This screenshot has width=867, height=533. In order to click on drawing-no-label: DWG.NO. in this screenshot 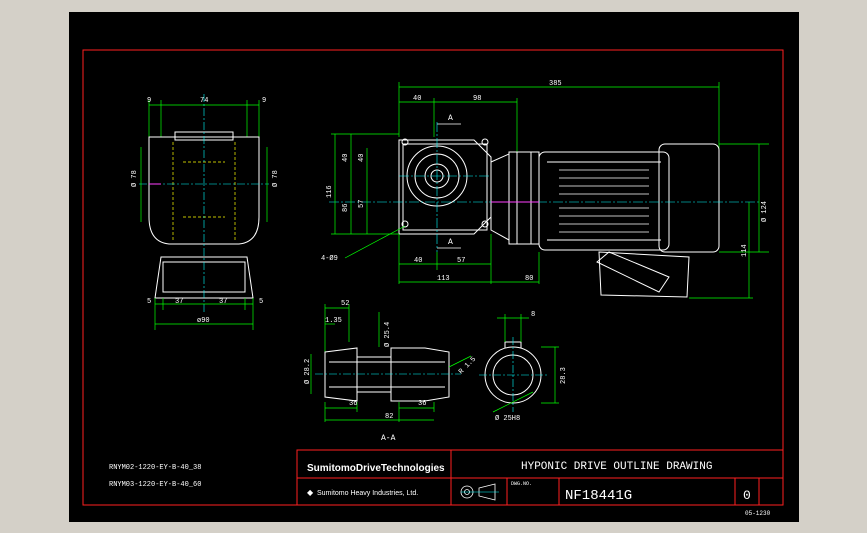, I will do `click(521, 484)`.